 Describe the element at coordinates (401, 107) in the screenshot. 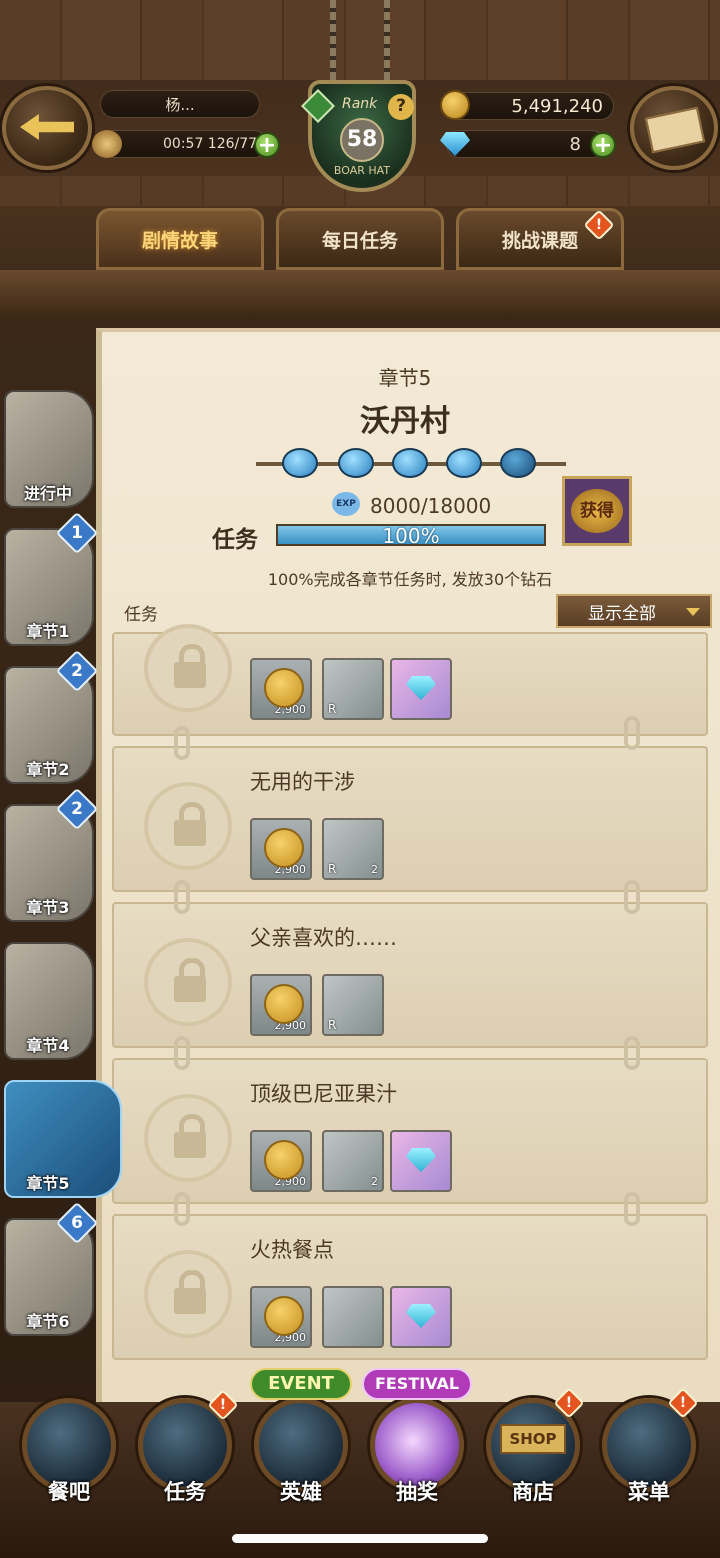

I see `help-icon: ?` at that location.